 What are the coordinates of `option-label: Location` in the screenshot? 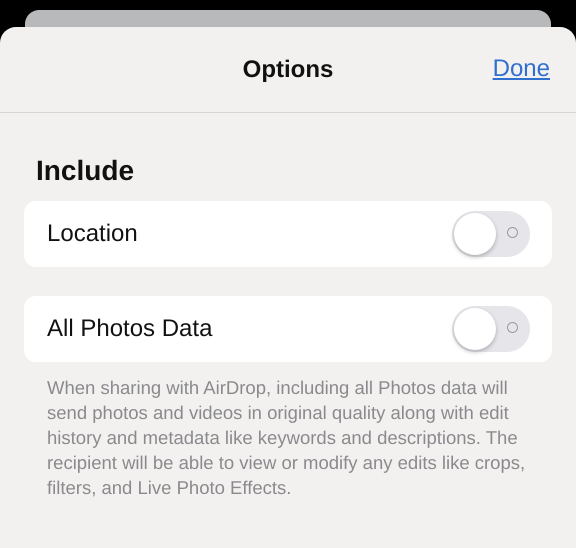 It's located at (92, 234).